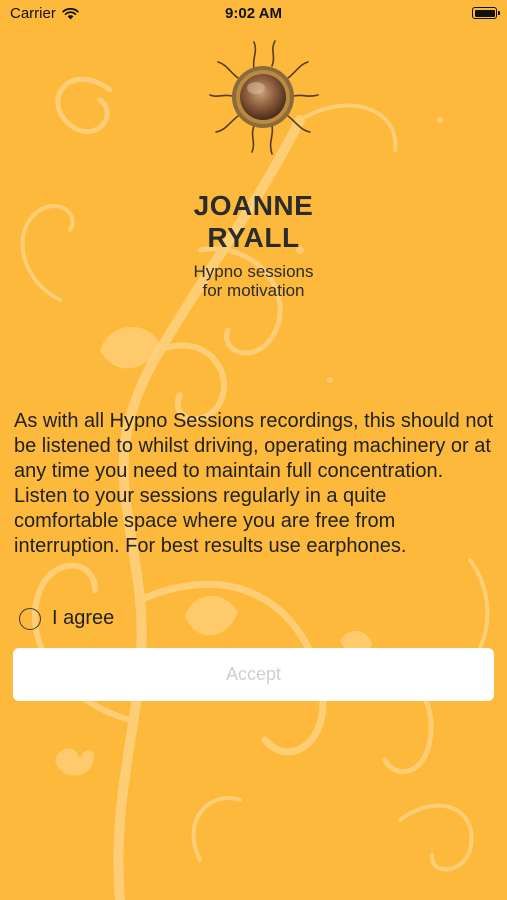 Image resolution: width=507 pixels, height=900 pixels. Describe the element at coordinates (264, 97) in the screenshot. I see `sun-icon` at that location.